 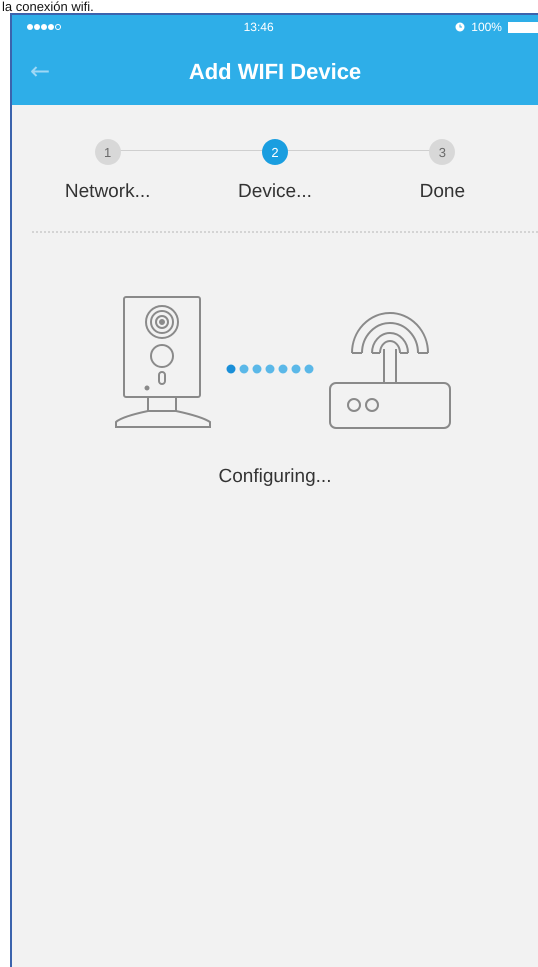 What do you see at coordinates (107, 152) in the screenshot?
I see `step-number: 1` at bounding box center [107, 152].